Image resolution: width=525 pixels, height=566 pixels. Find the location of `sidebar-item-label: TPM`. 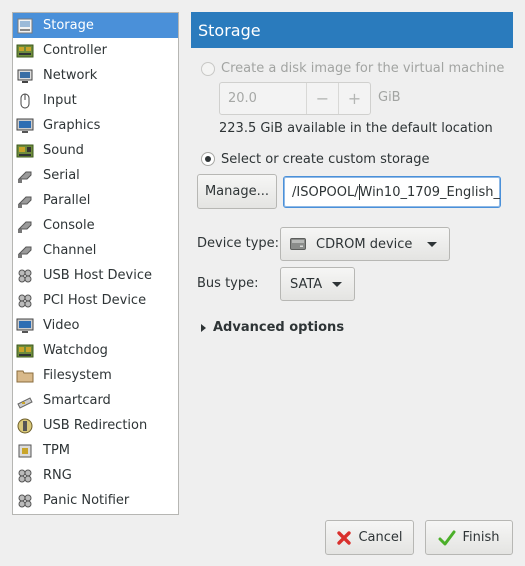

sidebar-item-label: TPM is located at coordinates (56, 450).